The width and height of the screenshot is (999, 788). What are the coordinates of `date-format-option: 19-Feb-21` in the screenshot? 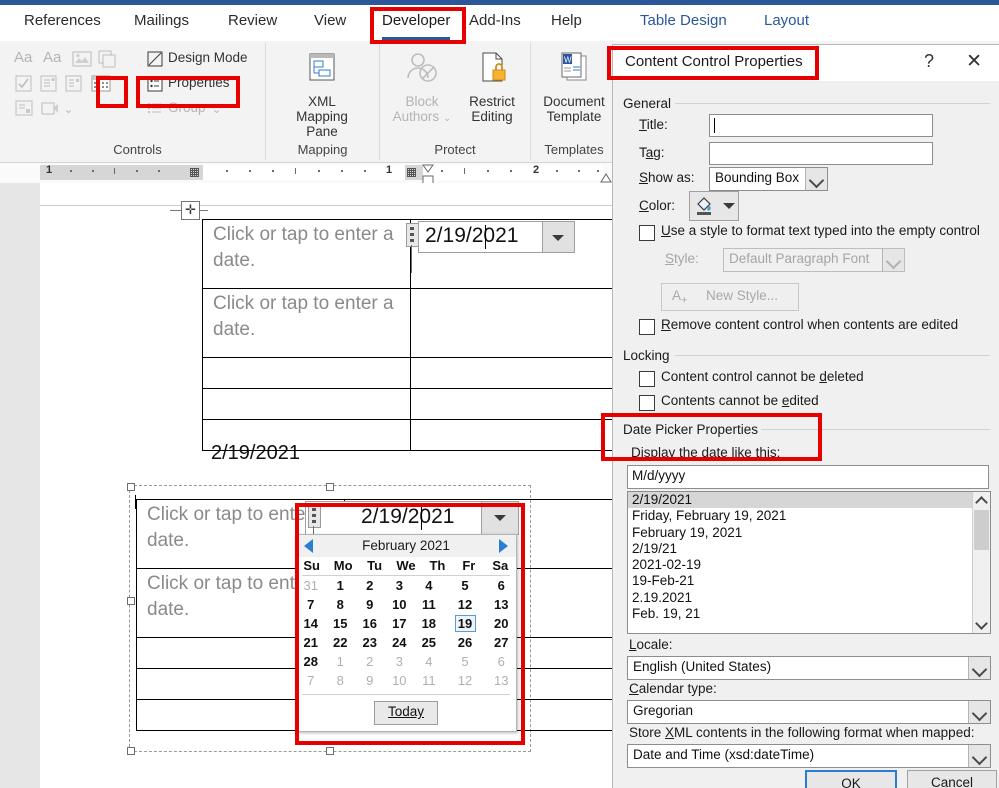 It's located at (809, 581).